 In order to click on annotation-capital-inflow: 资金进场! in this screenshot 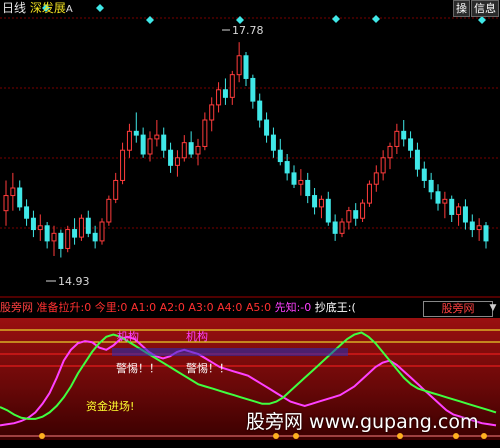, I will do `click(110, 406)`.